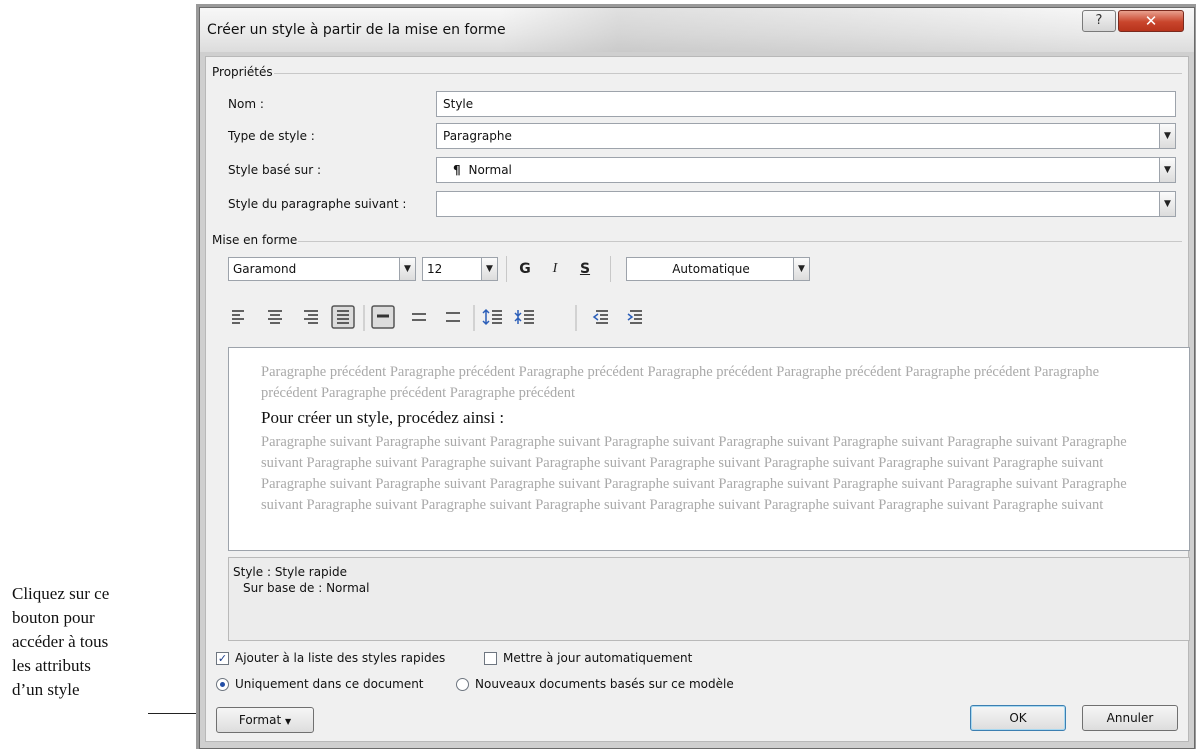 The width and height of the screenshot is (1198, 749). I want to click on format-button-label: Format, so click(260, 720).